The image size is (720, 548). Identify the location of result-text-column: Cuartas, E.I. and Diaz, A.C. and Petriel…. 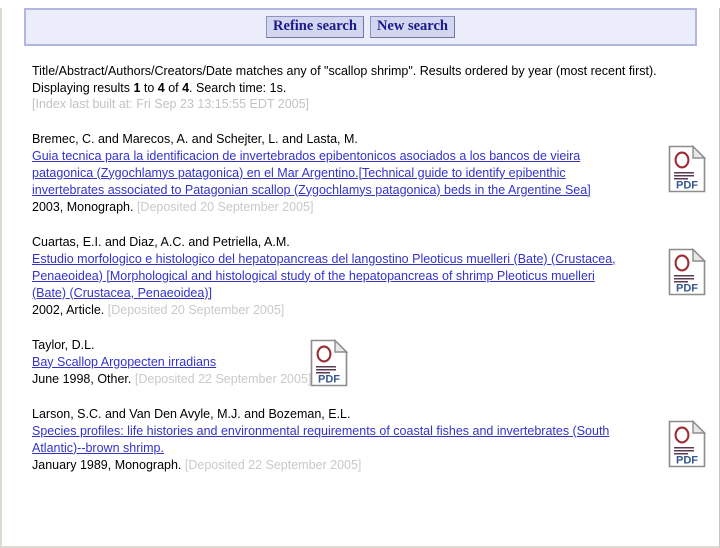
(332, 276).